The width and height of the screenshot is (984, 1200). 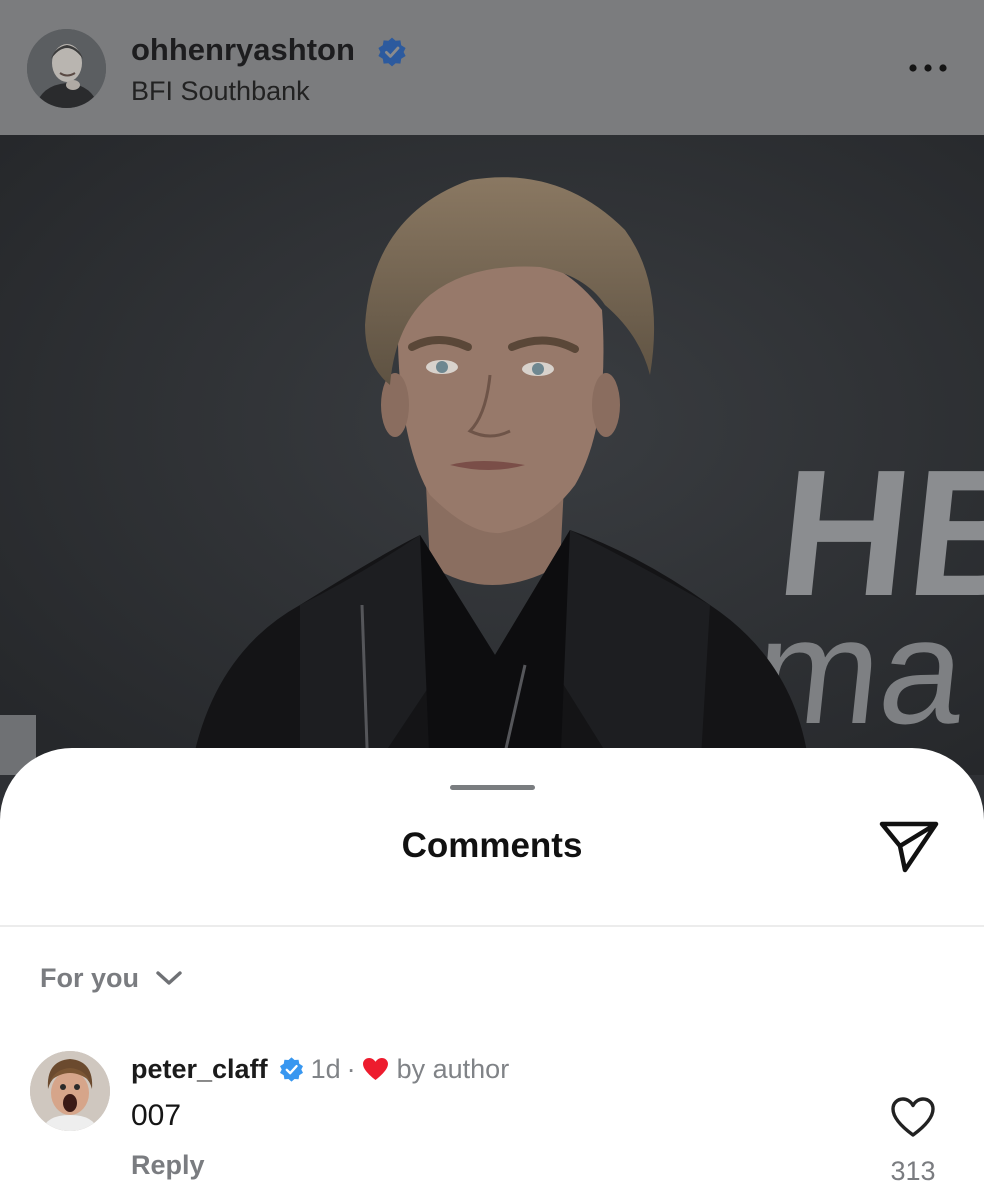 I want to click on sheet-drag-handle, so click(x=492, y=787).